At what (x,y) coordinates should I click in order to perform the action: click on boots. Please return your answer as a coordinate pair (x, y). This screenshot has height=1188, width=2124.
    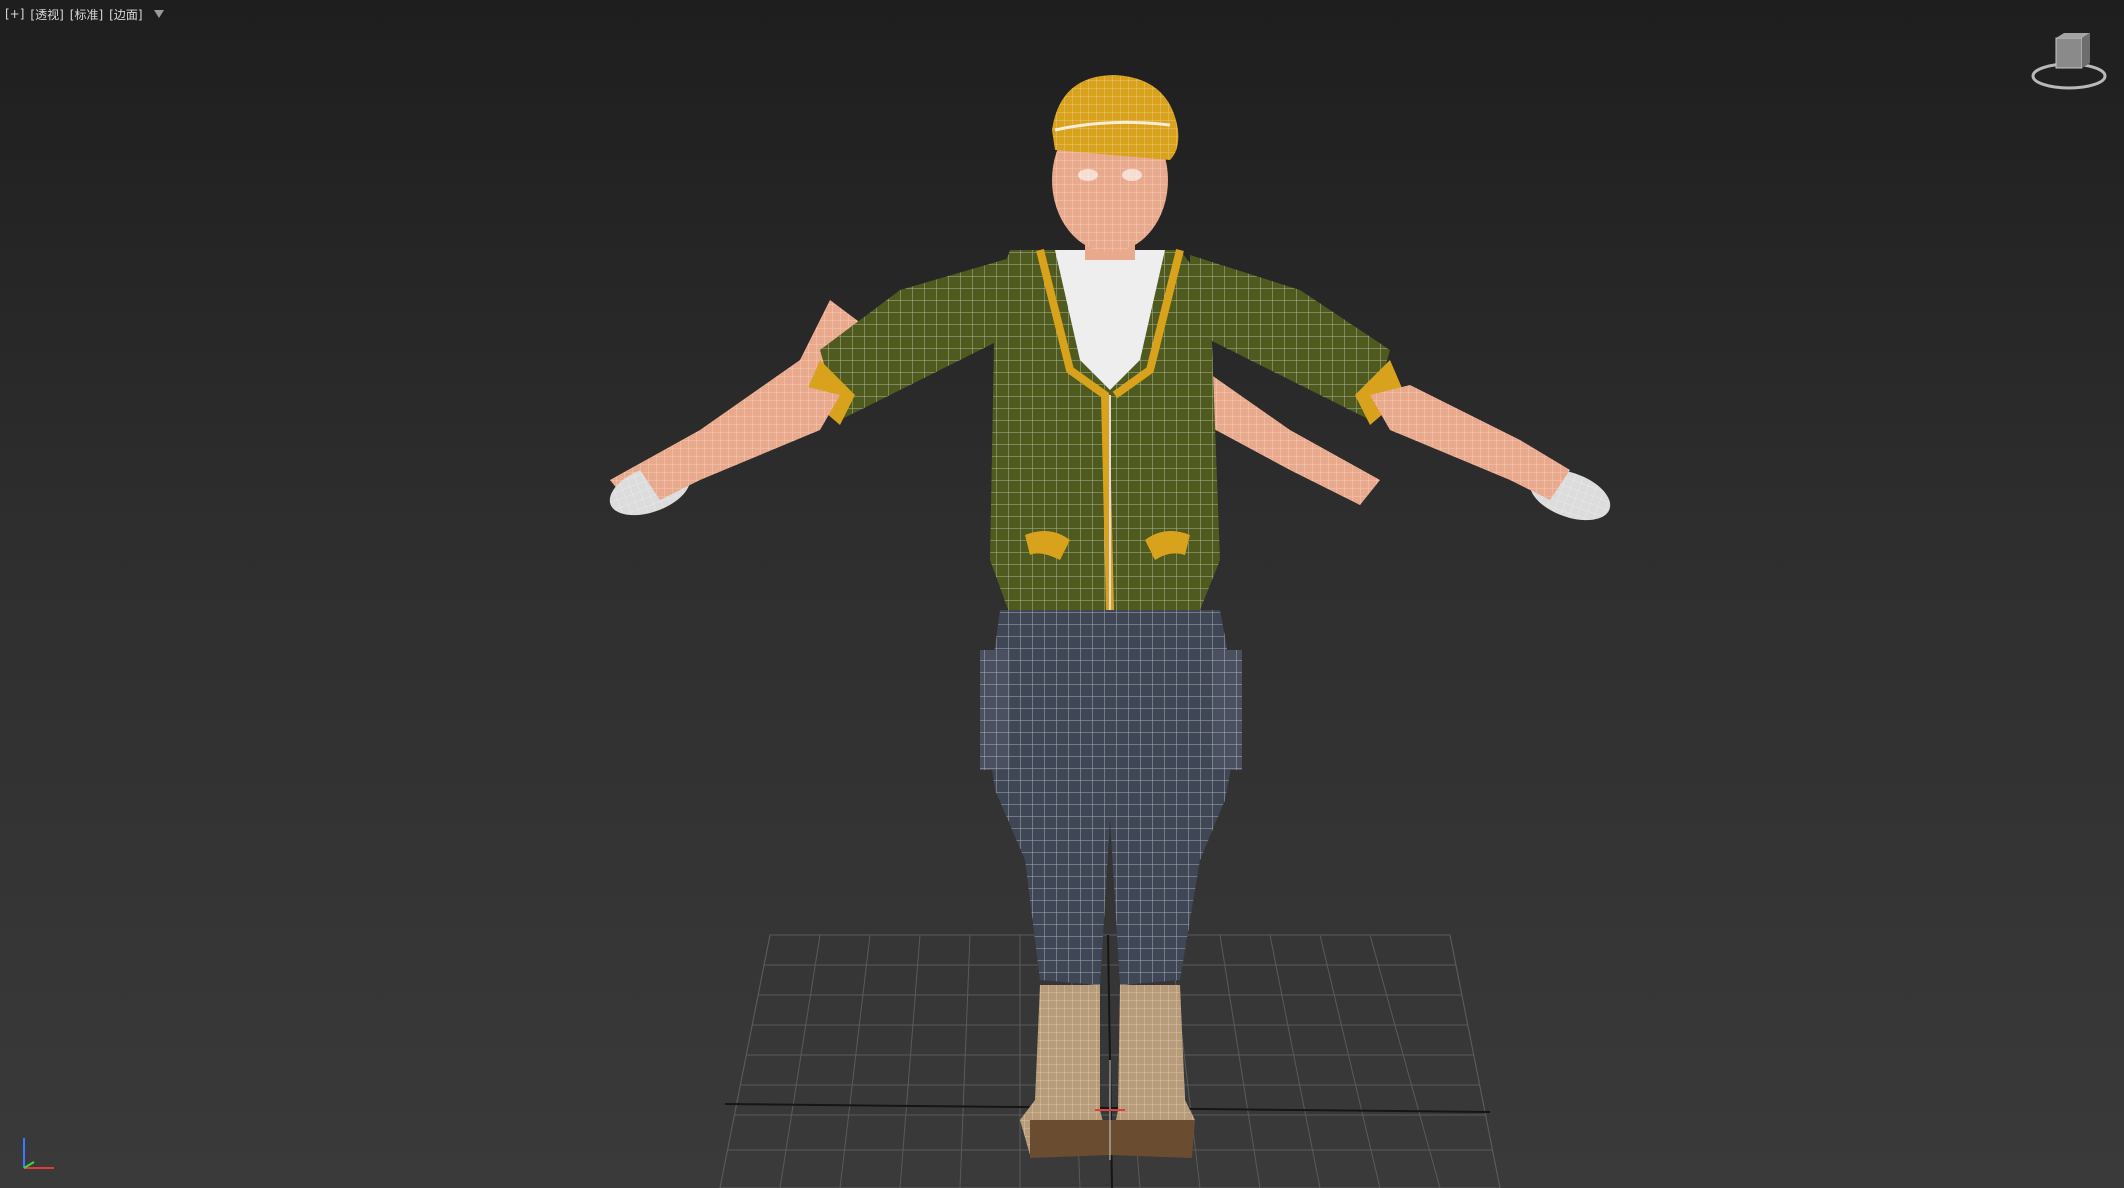
    Looking at the image, I should click on (1107, 1071).